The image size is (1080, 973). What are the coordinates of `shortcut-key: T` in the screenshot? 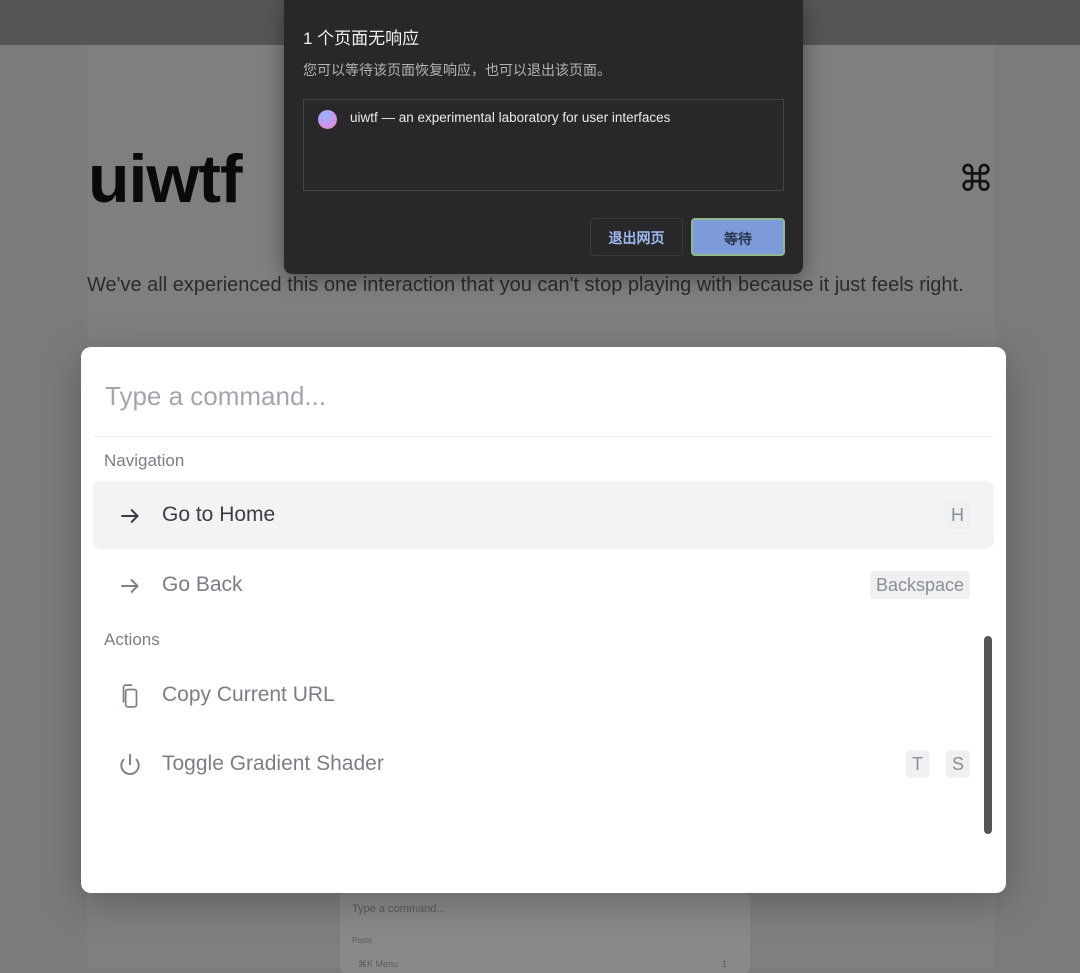 It's located at (917, 764).